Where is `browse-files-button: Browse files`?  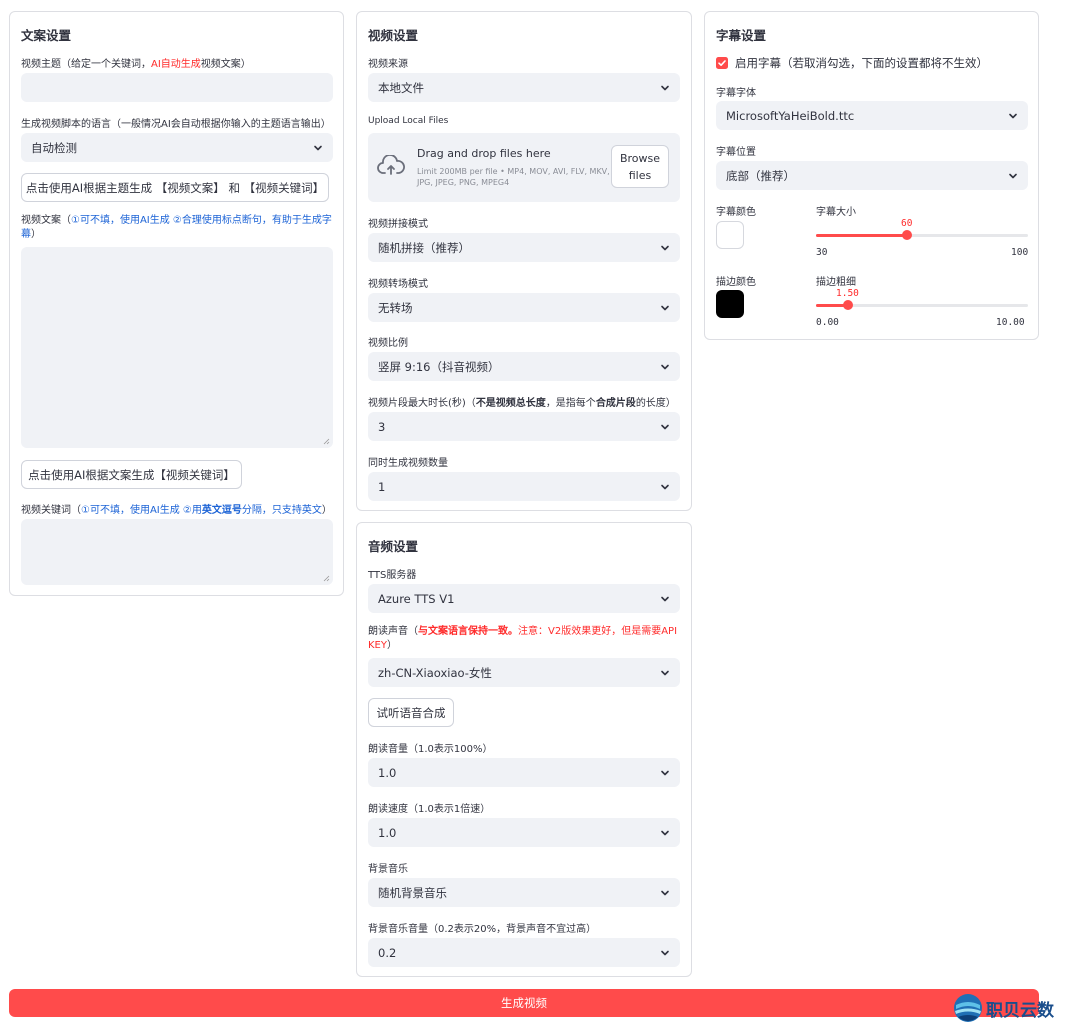 browse-files-button: Browse files is located at coordinates (640, 166).